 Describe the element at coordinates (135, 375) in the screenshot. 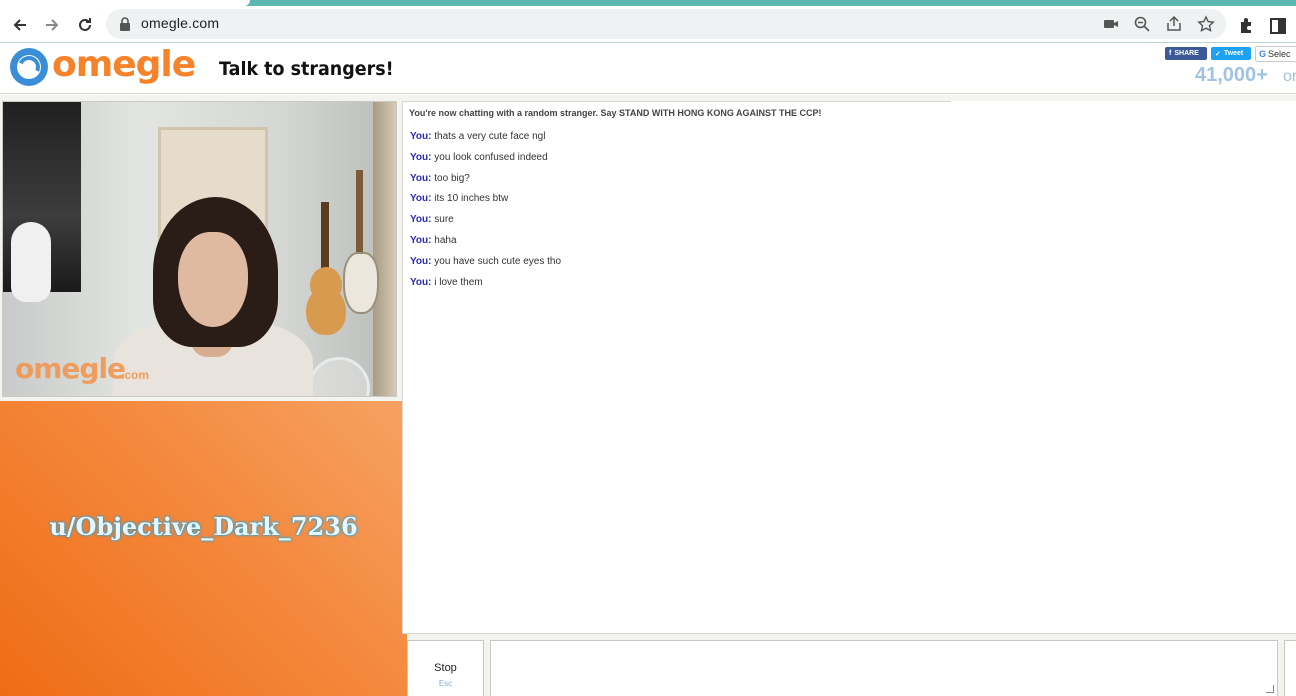

I see `video-watermark-suffix: .com` at that location.